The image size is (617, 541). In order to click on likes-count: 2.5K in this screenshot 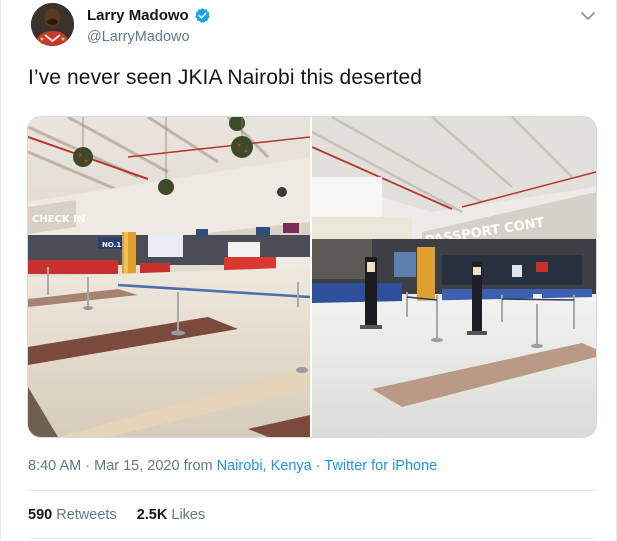, I will do `click(152, 515)`.